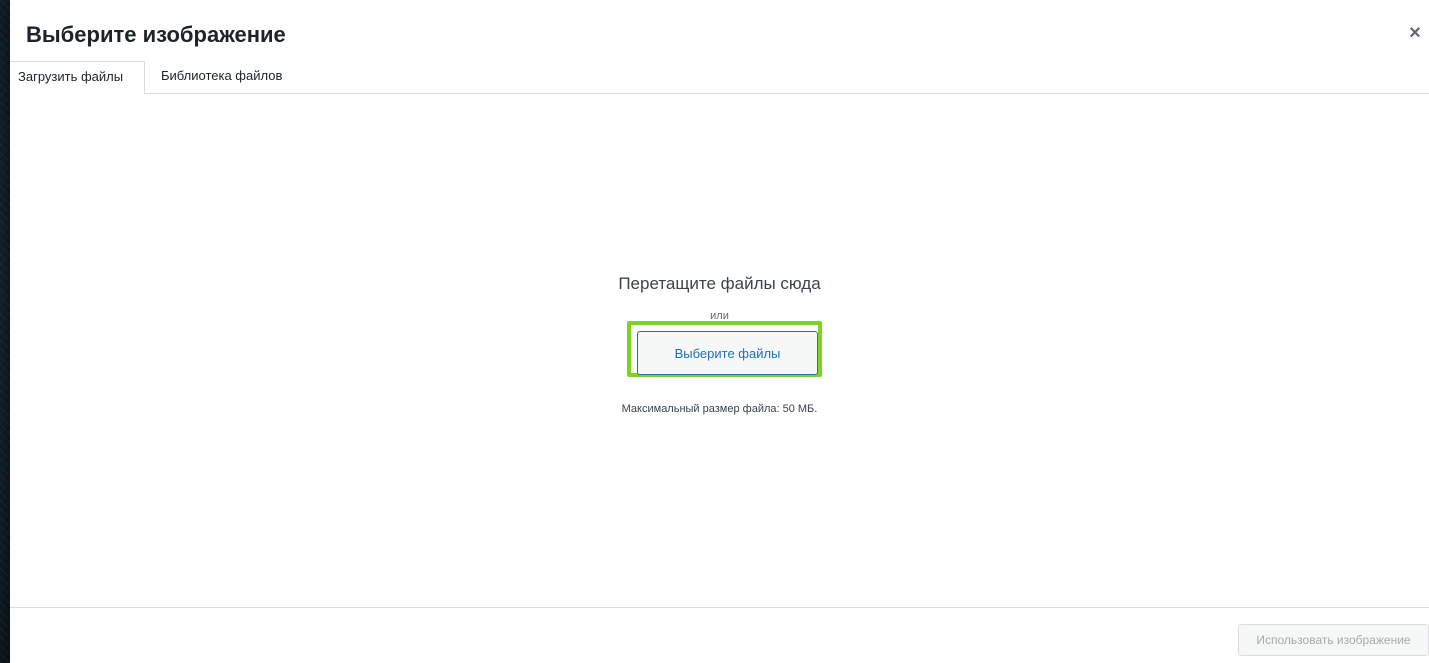  I want to click on modal-title: Выберите изображение, so click(156, 34).